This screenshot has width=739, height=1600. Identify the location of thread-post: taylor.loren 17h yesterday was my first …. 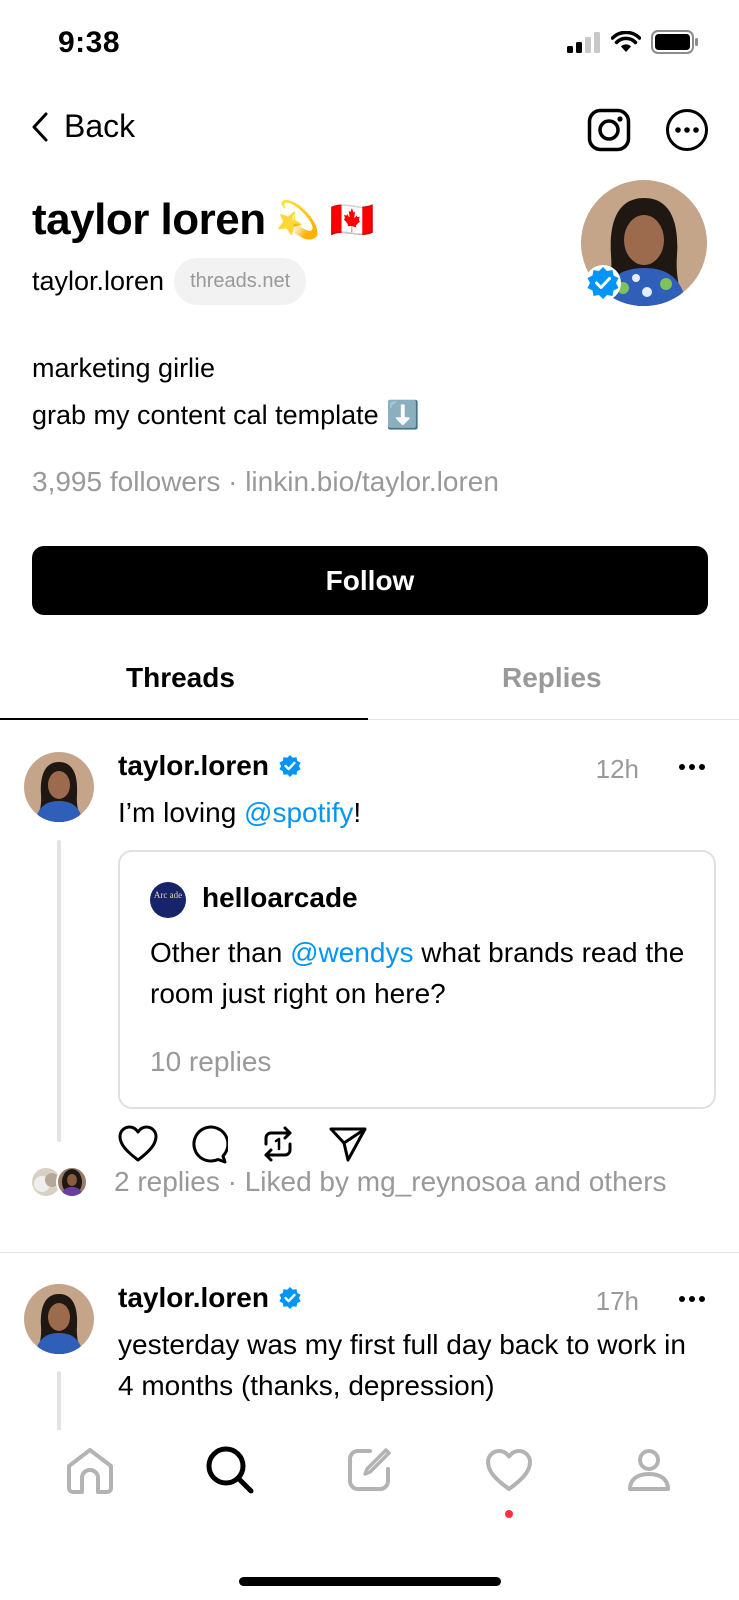
(369, 1342).